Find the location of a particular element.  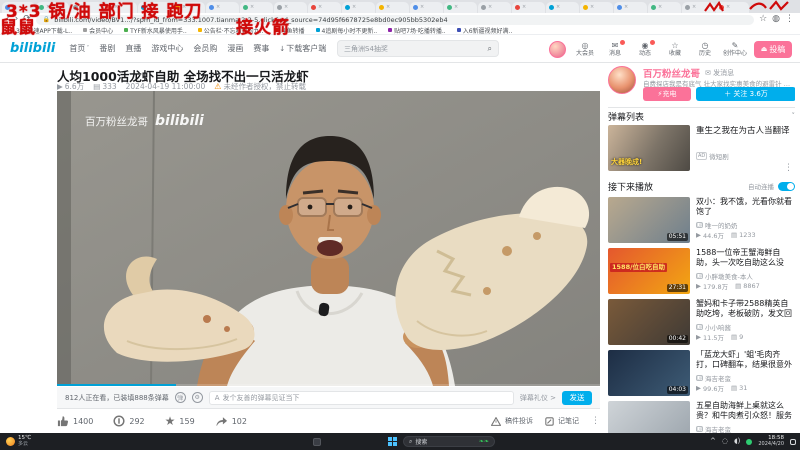

volume-icon: ◖) is located at coordinates (737, 441).